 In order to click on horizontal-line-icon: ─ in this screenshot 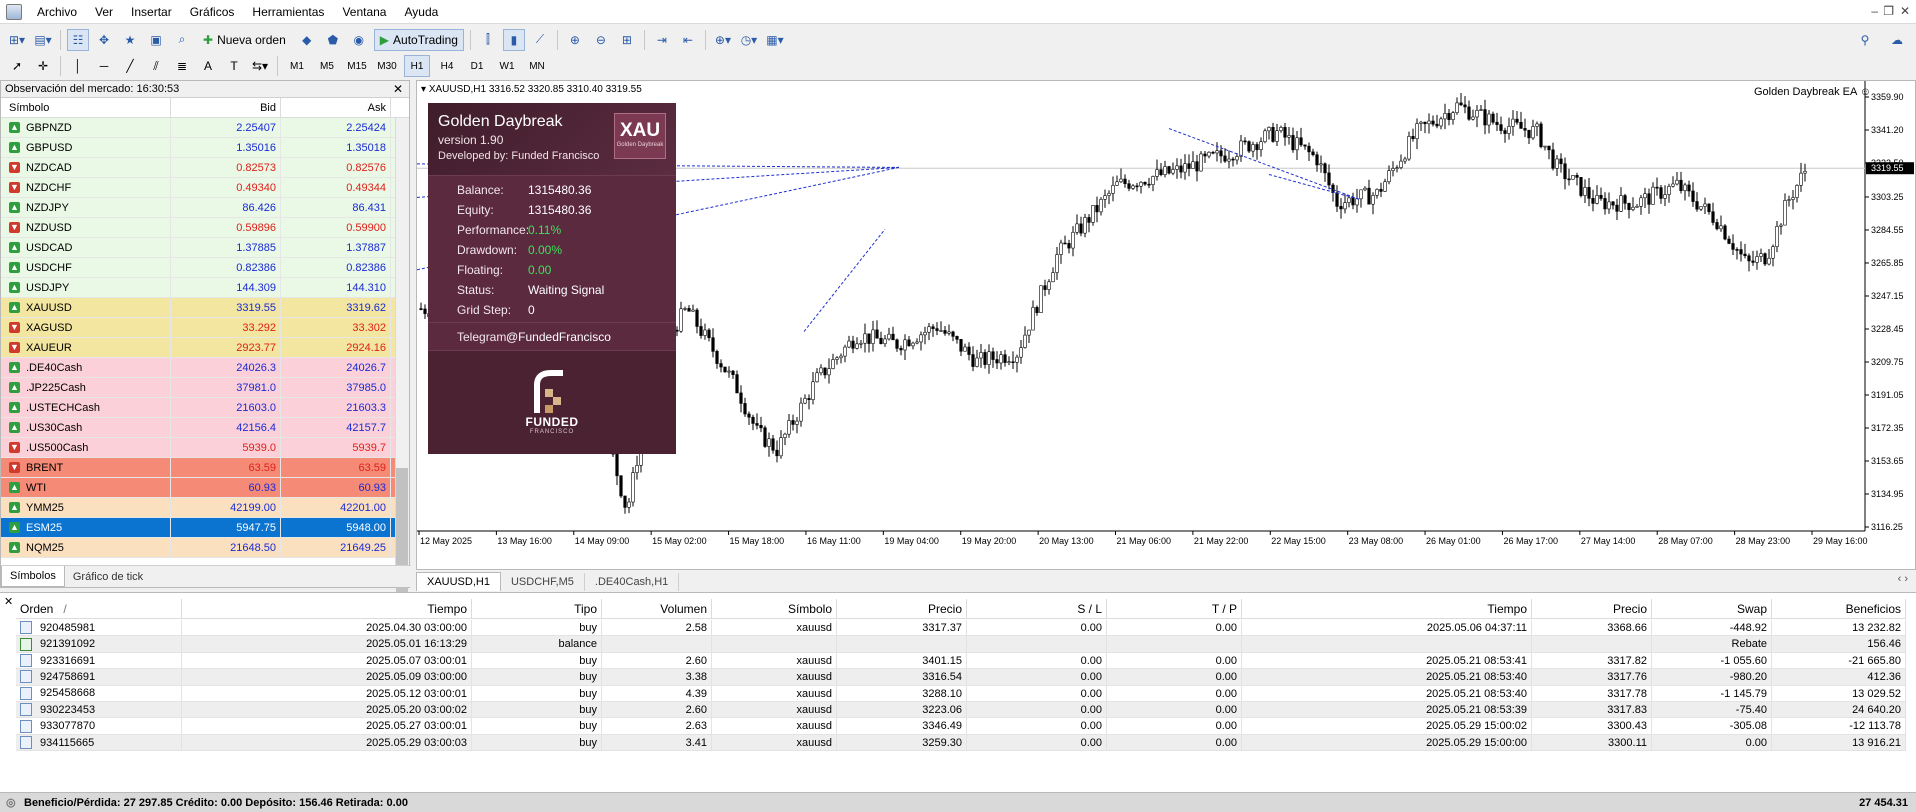, I will do `click(104, 66)`.